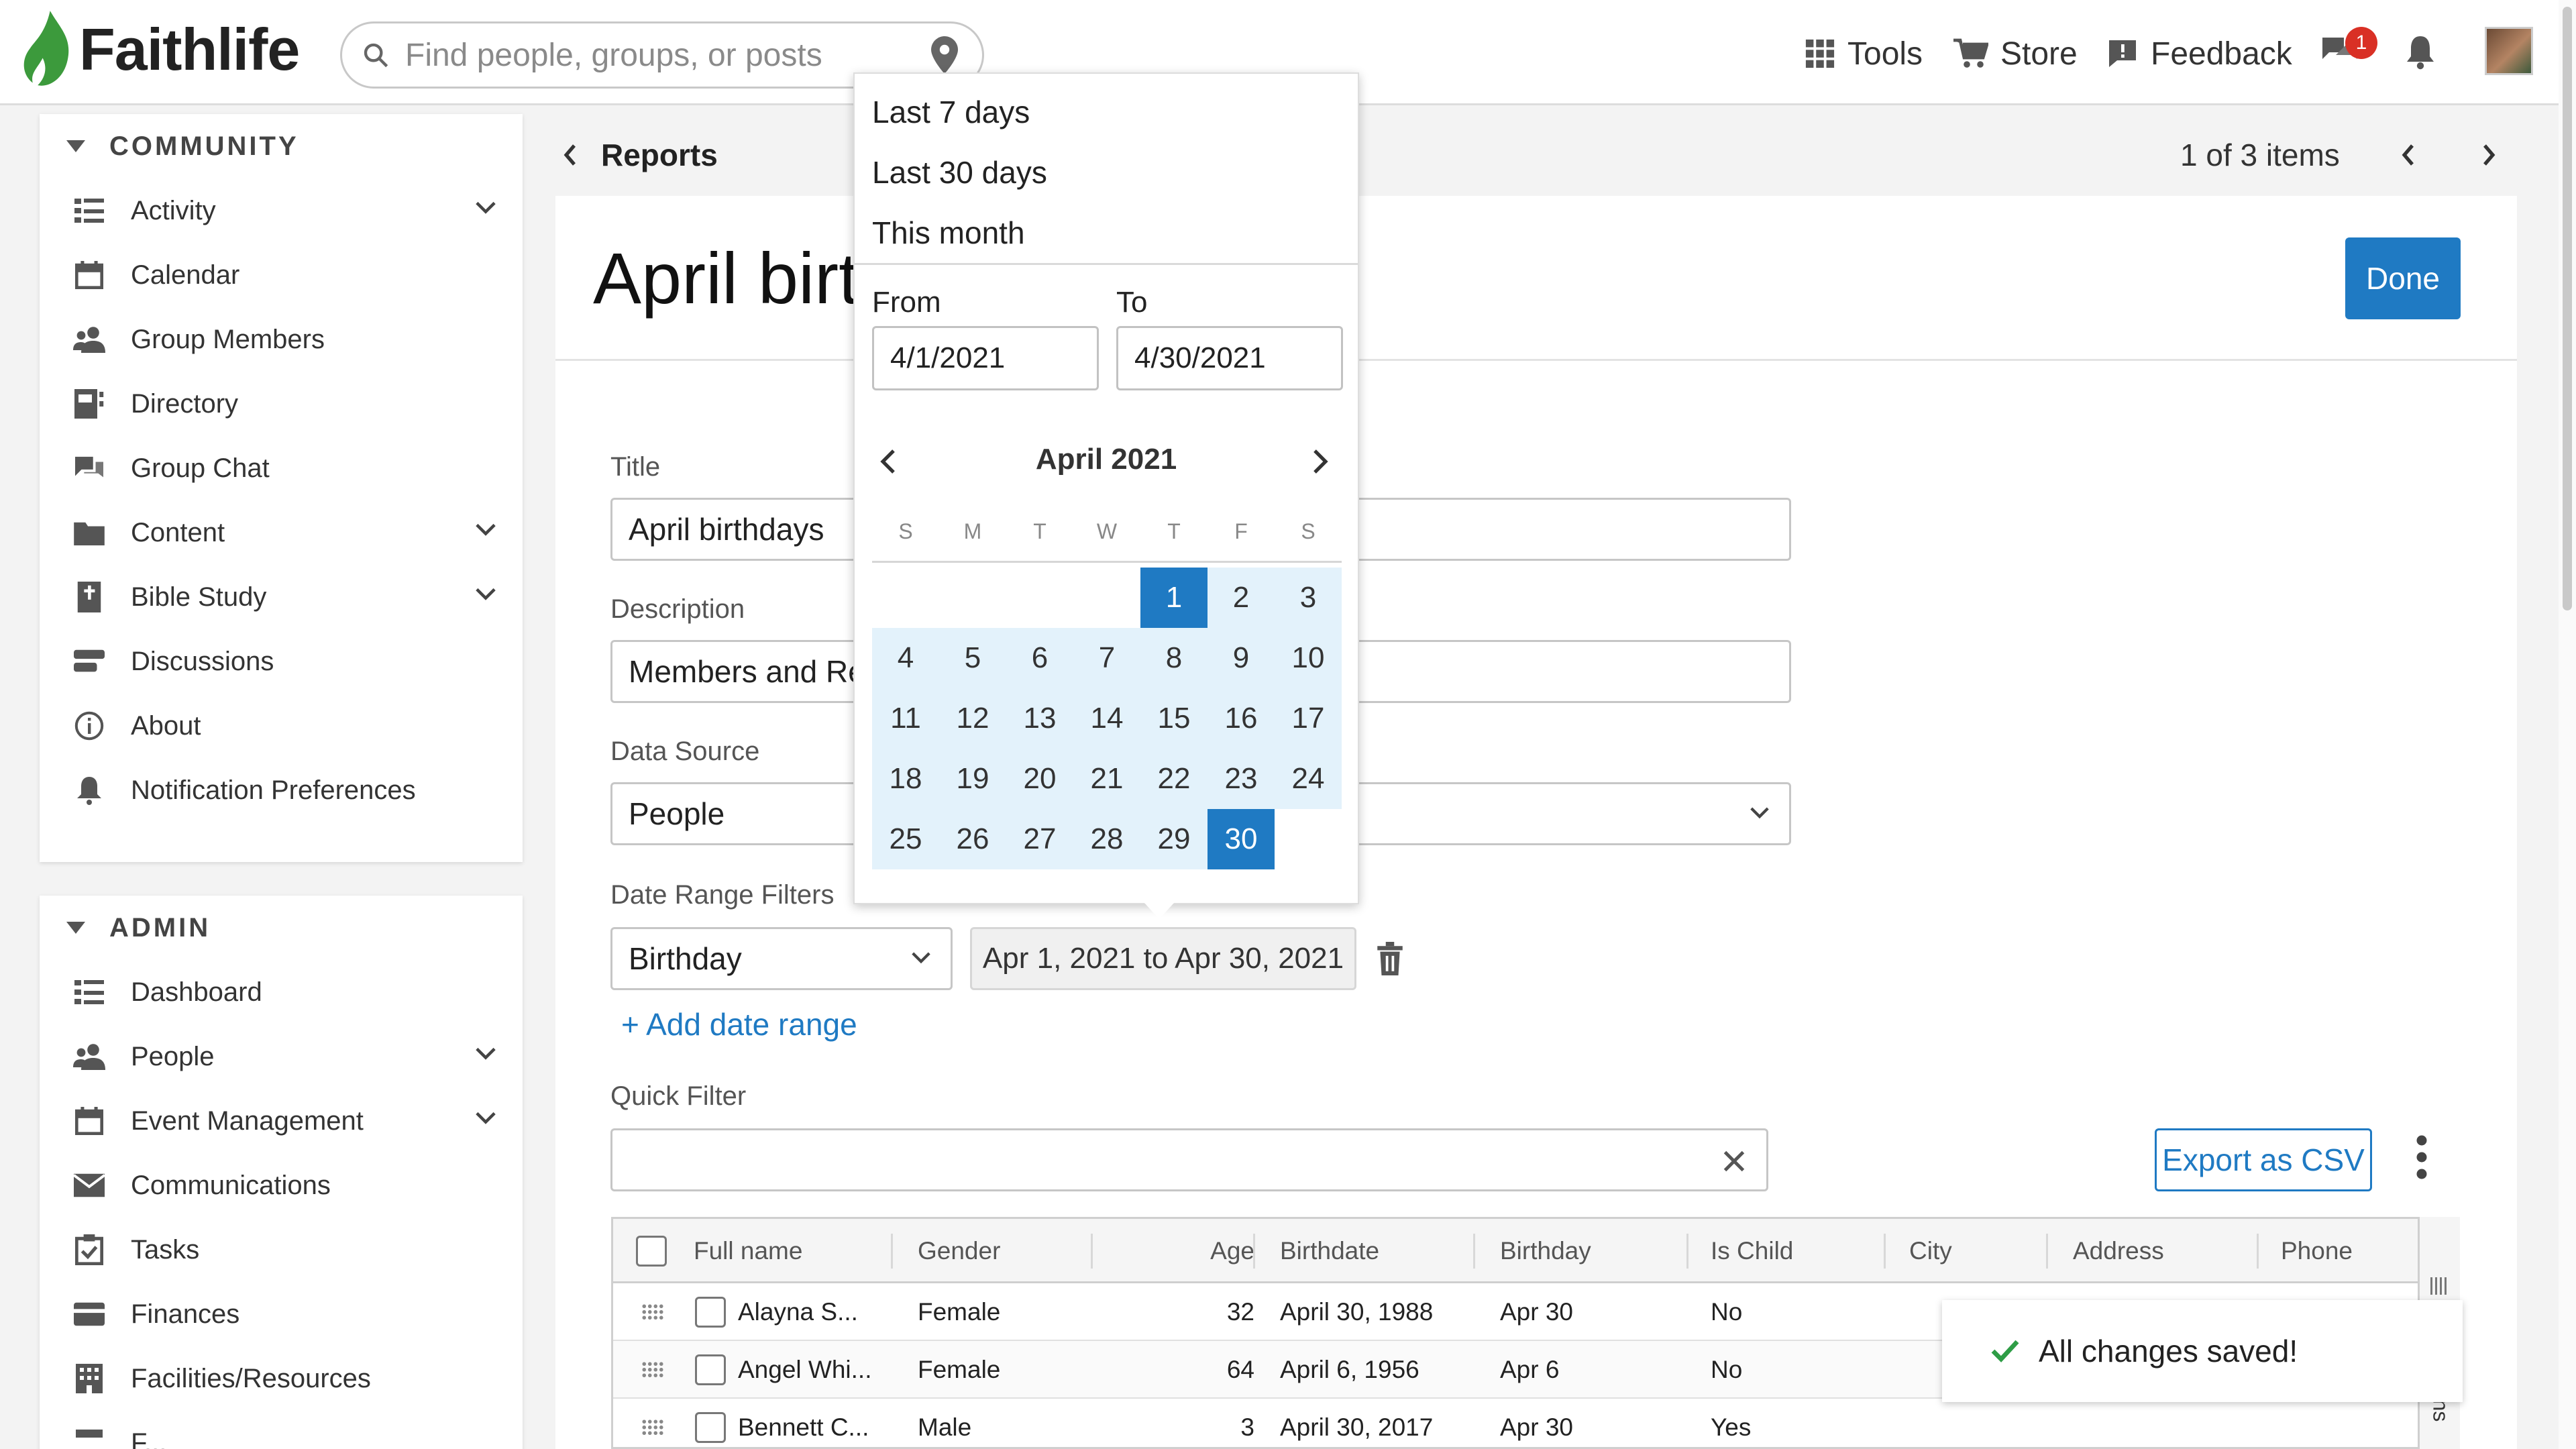  Describe the element at coordinates (2317, 1251) in the screenshot. I see `col-phone: Phone` at that location.